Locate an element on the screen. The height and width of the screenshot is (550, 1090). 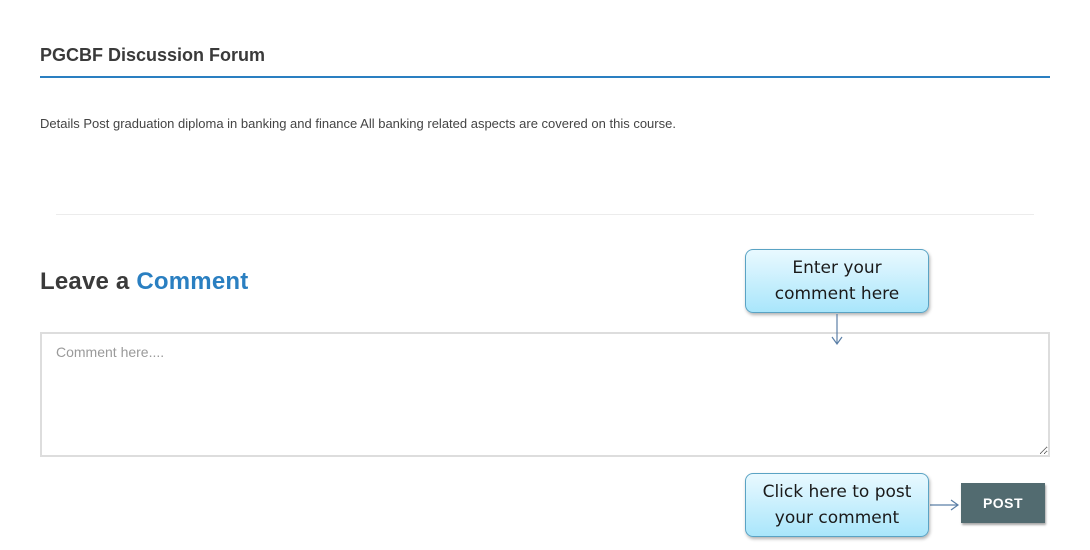
leave-comment-heading: Leave a Comment is located at coordinates (144, 282).